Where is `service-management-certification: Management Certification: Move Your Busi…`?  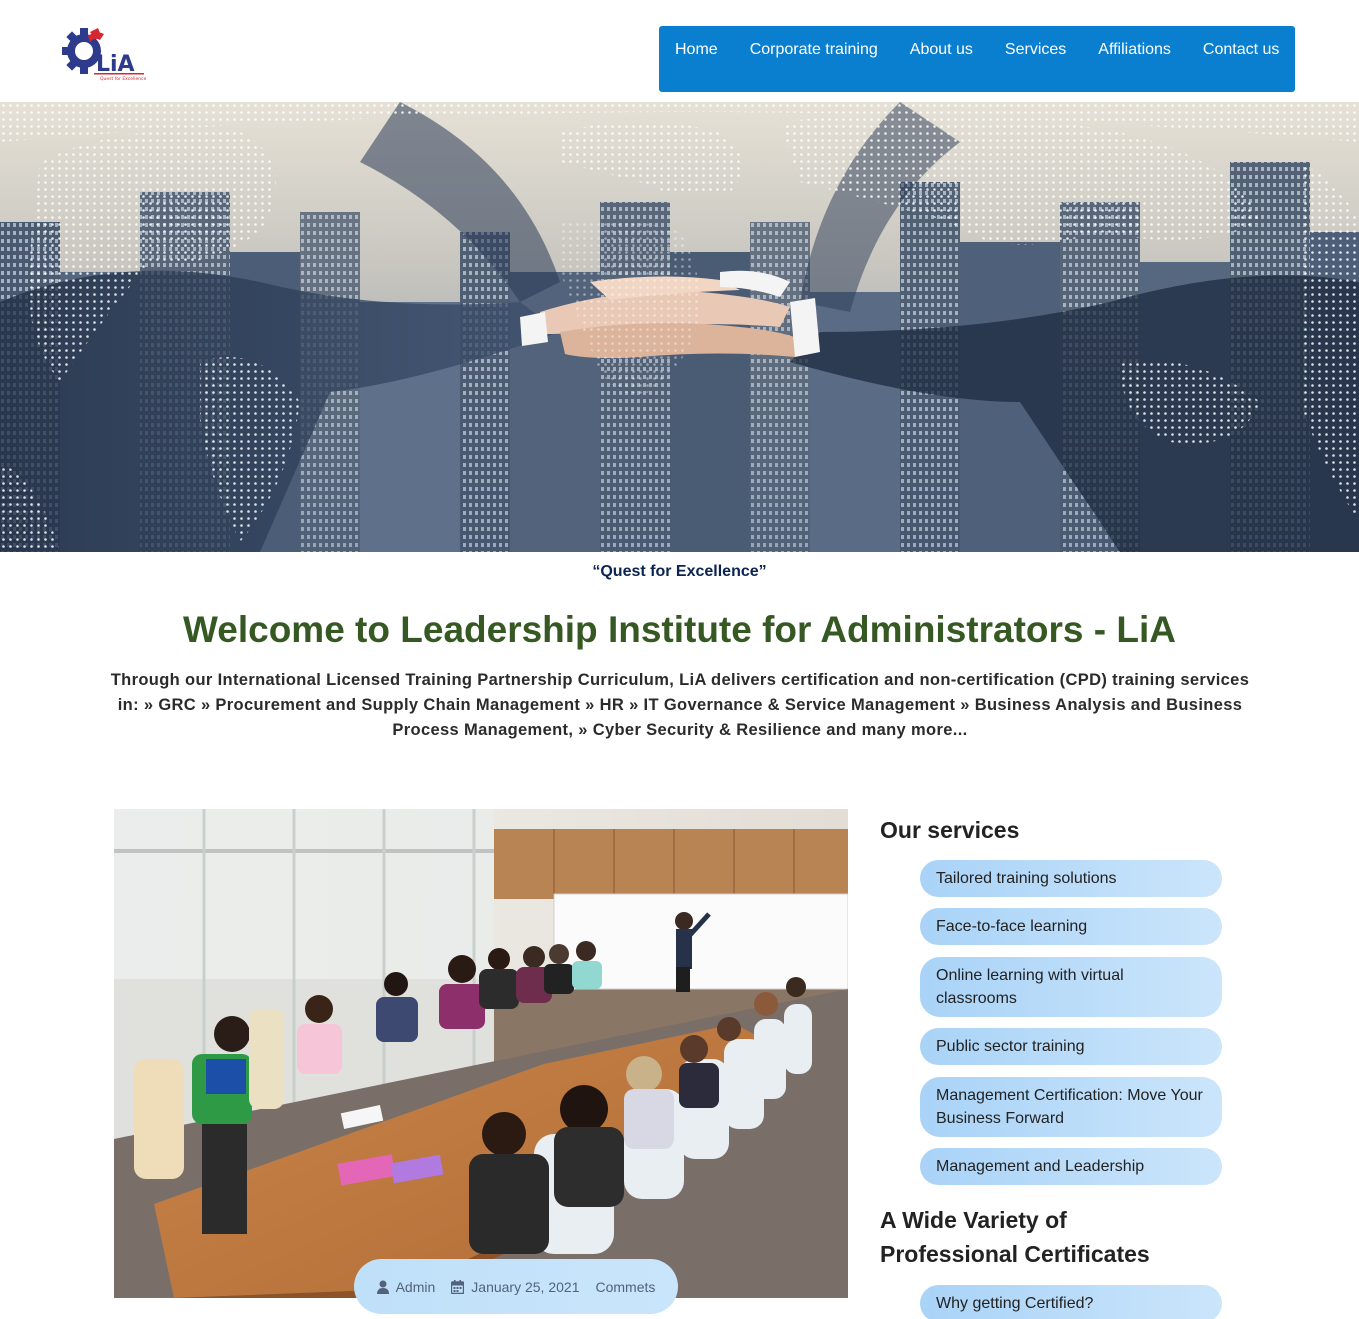 service-management-certification: Management Certification: Move Your Busi… is located at coordinates (1071, 1107).